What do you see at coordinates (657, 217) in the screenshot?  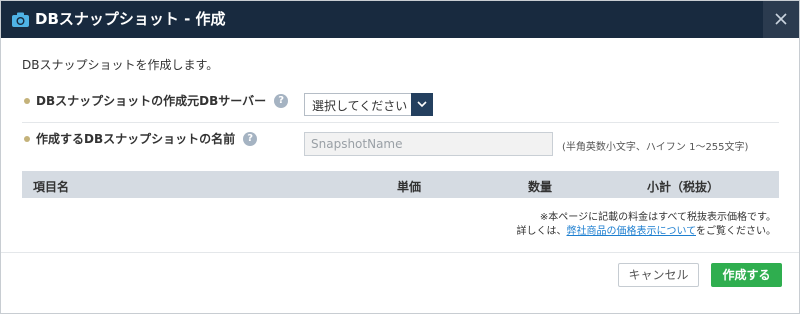 I see `price-note: ※本ページに記載の料金はすべて税抜表示価格です。` at bounding box center [657, 217].